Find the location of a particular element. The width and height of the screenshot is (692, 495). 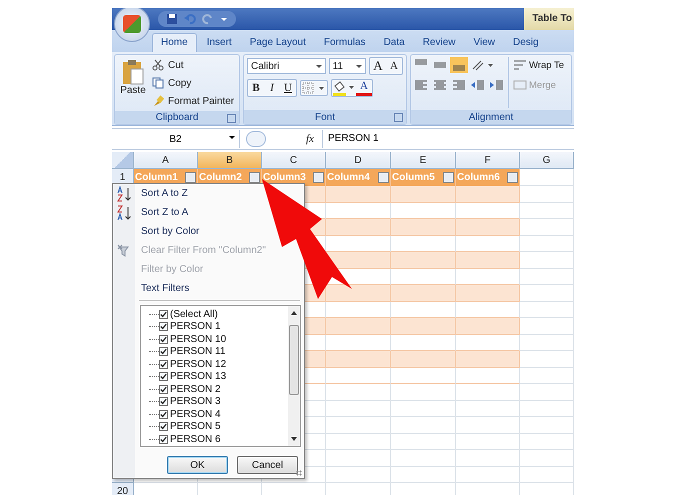

checklist-item: PERSON 12 is located at coordinates (218, 364).